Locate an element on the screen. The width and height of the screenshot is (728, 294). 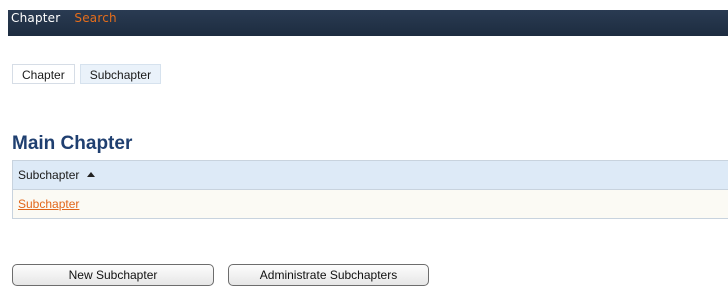
tab-subchapter: Subchapter is located at coordinates (120, 74).